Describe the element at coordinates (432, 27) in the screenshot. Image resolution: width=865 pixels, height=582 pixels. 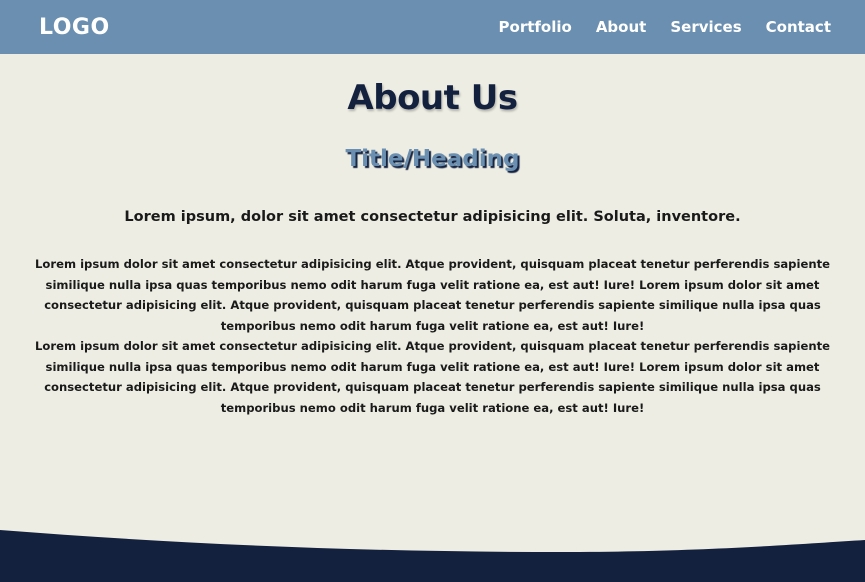
I see `navbar: LOGO Portfolio About Services Contact` at that location.